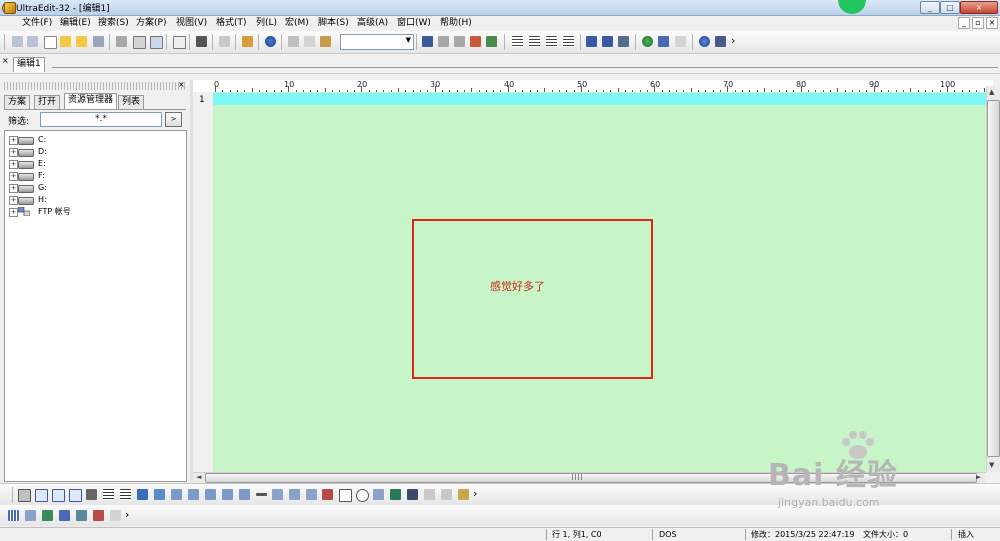 This screenshot has height=541, width=1000. Describe the element at coordinates (173, 119) in the screenshot. I see `apply-filter-button: >` at that location.